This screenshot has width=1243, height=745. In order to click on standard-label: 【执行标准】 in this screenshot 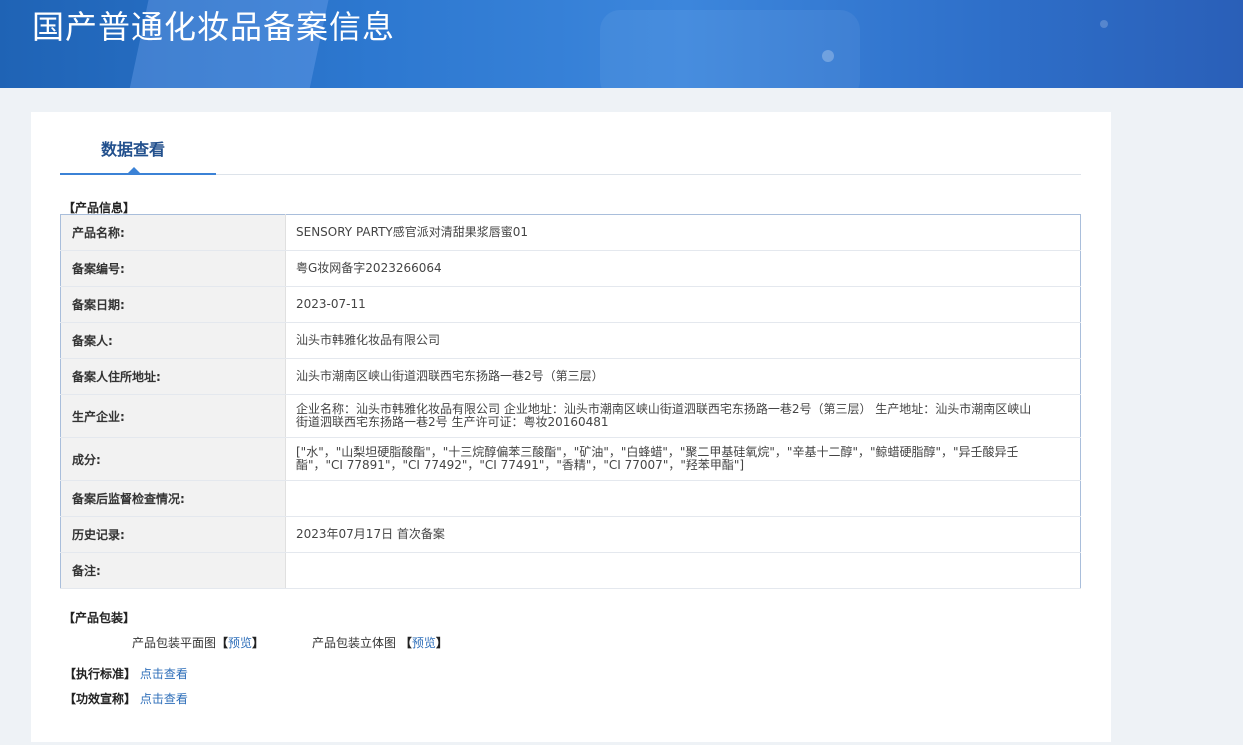, I will do `click(100, 674)`.